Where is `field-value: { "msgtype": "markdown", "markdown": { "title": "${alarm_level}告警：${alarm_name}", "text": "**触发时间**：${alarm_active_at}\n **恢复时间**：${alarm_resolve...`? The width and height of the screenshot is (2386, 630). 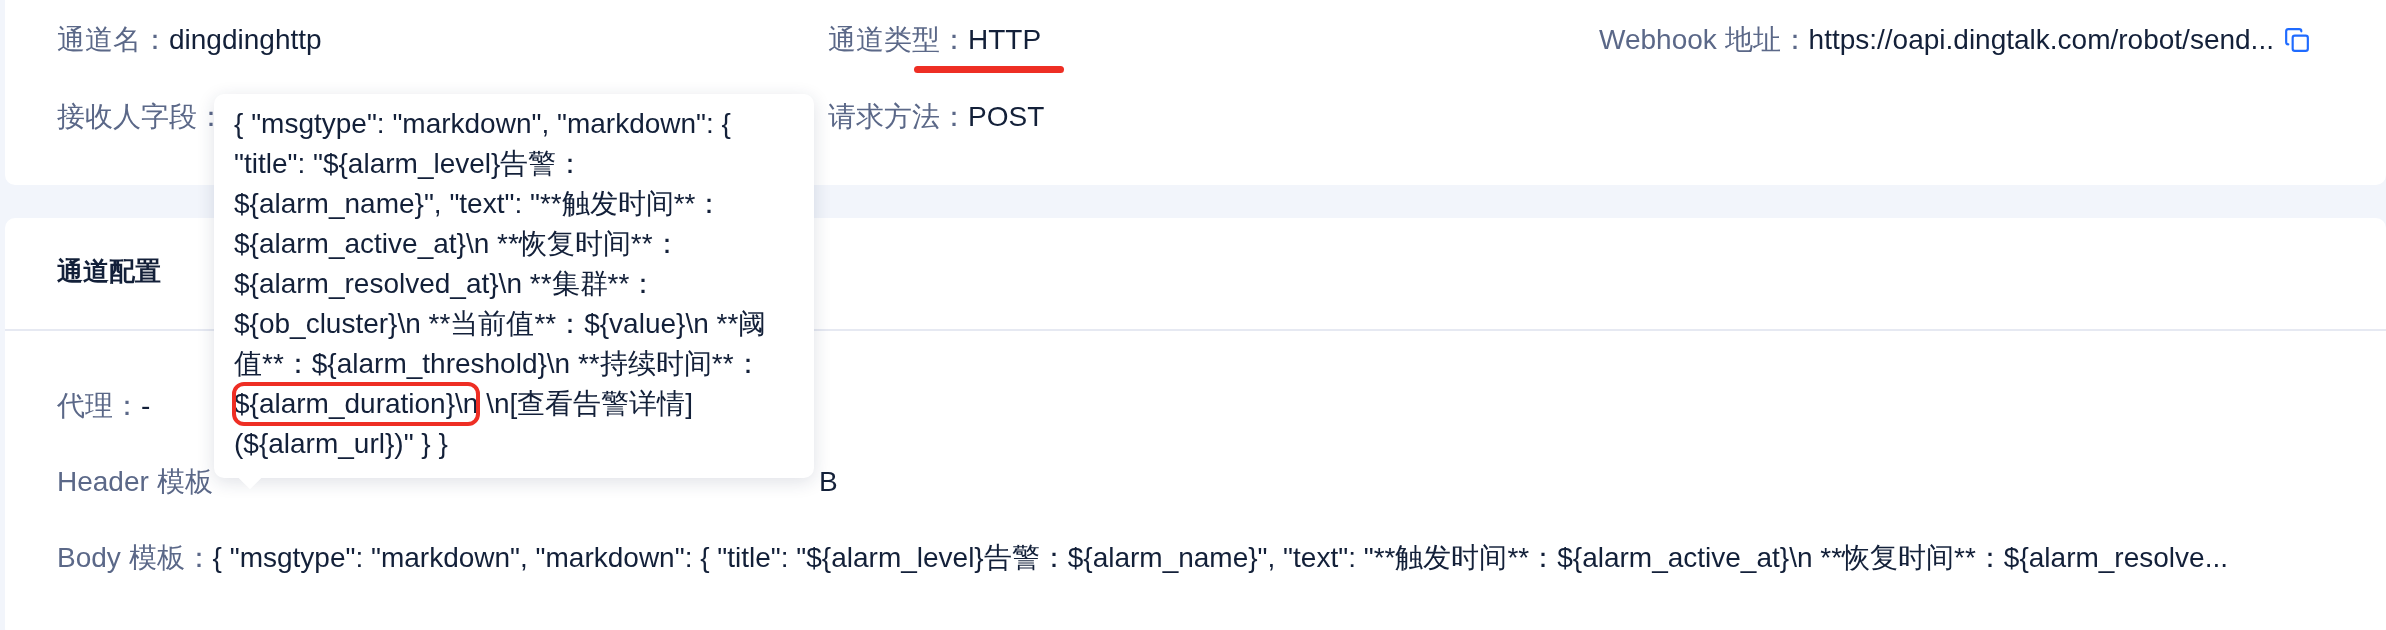 field-value: { "msgtype": "markdown", "markdown": { "title": "${alarm_level}告警：${alarm_name}", "text": "**触发时间**：${alarm_active_at}\n **恢复时间**：${alarm_resolve... is located at coordinates (1220, 558).